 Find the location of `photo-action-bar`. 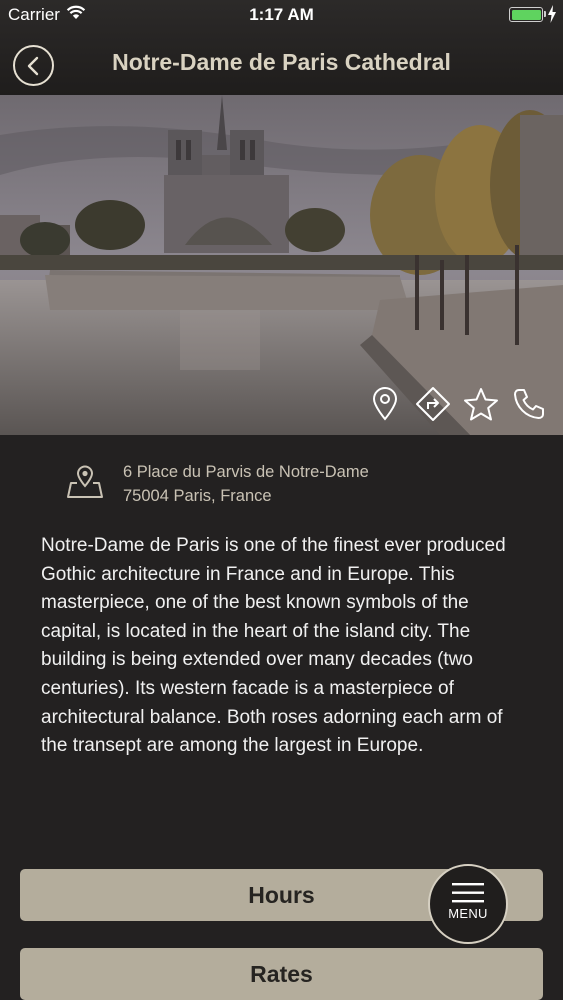

photo-action-bar is located at coordinates (457, 404).